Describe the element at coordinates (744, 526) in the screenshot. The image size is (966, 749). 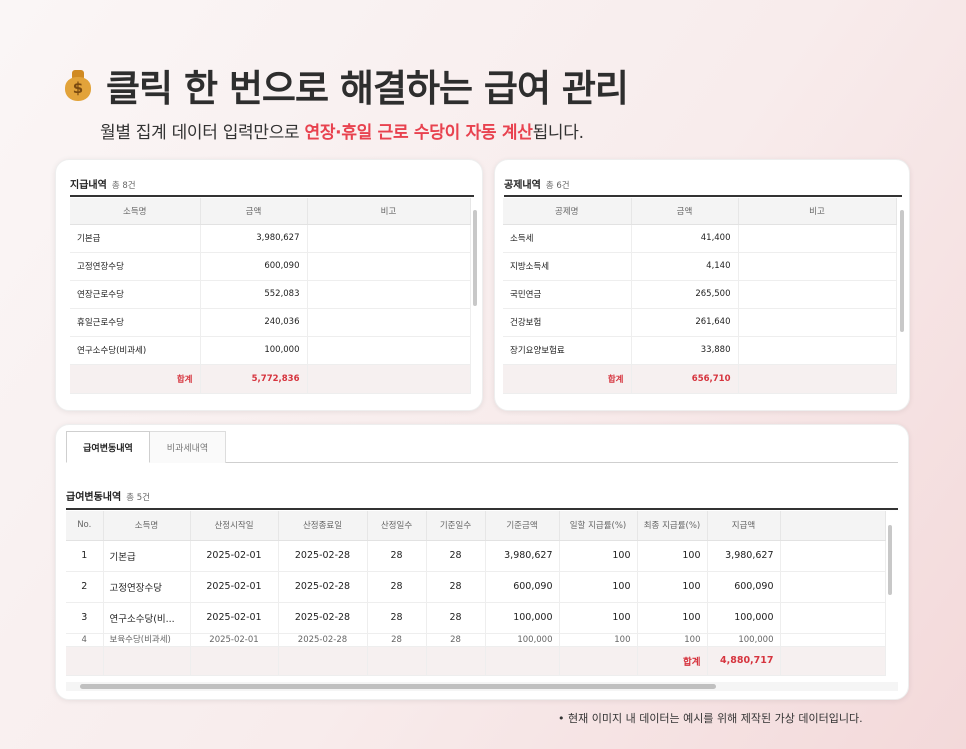
I see `col-header: 지급액` at that location.